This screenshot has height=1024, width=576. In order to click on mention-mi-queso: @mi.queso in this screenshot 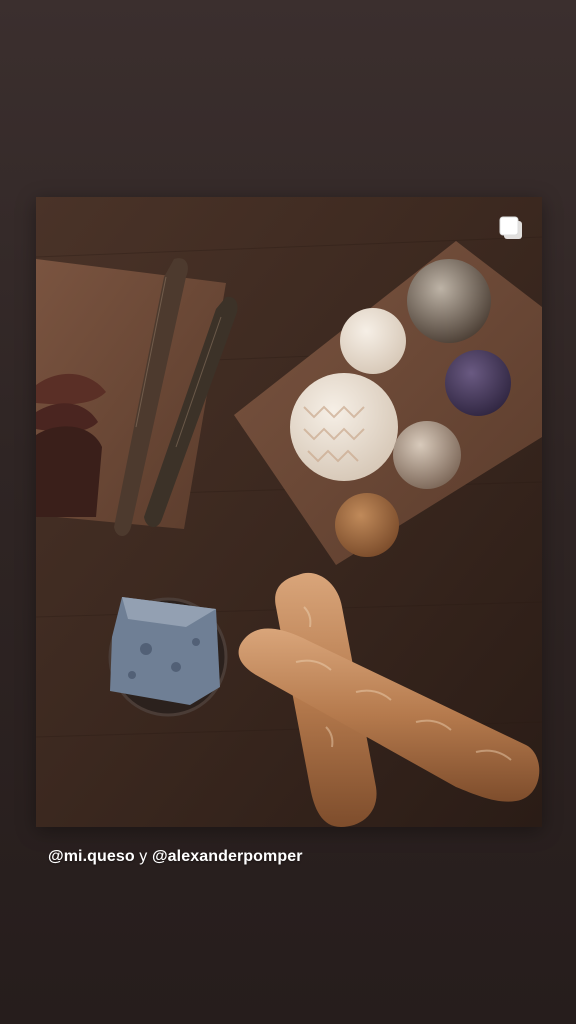, I will do `click(91, 856)`.